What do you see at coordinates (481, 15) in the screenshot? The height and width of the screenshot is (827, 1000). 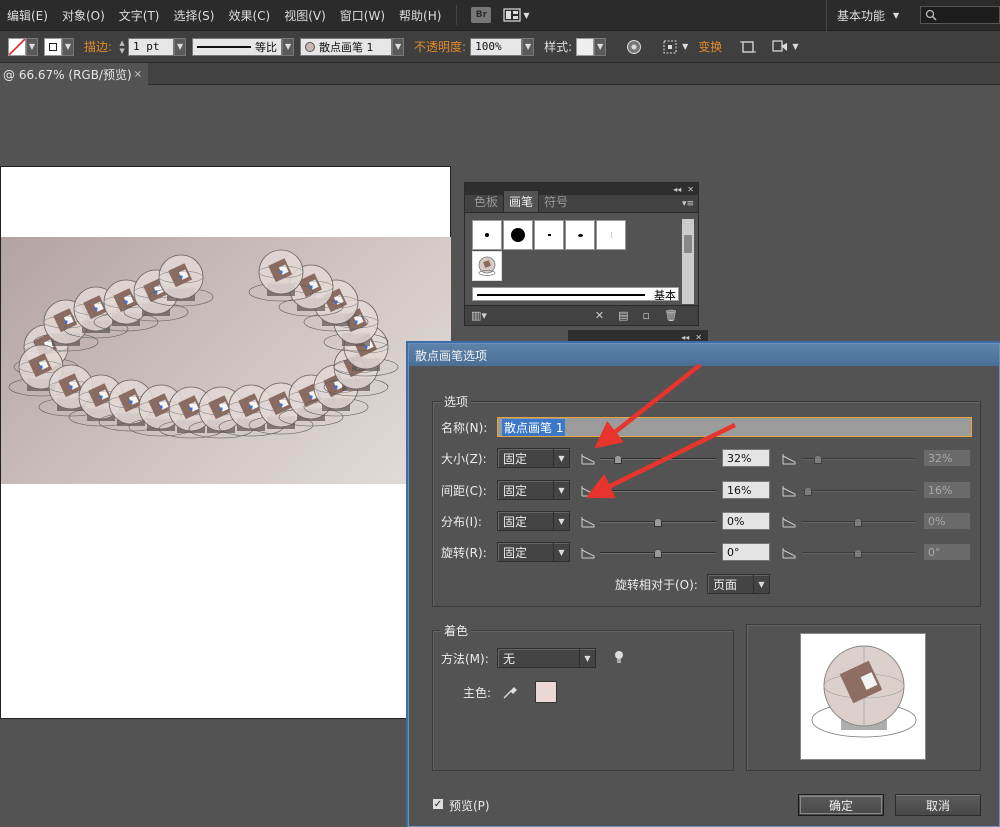 I see `bridge-button: Br` at bounding box center [481, 15].